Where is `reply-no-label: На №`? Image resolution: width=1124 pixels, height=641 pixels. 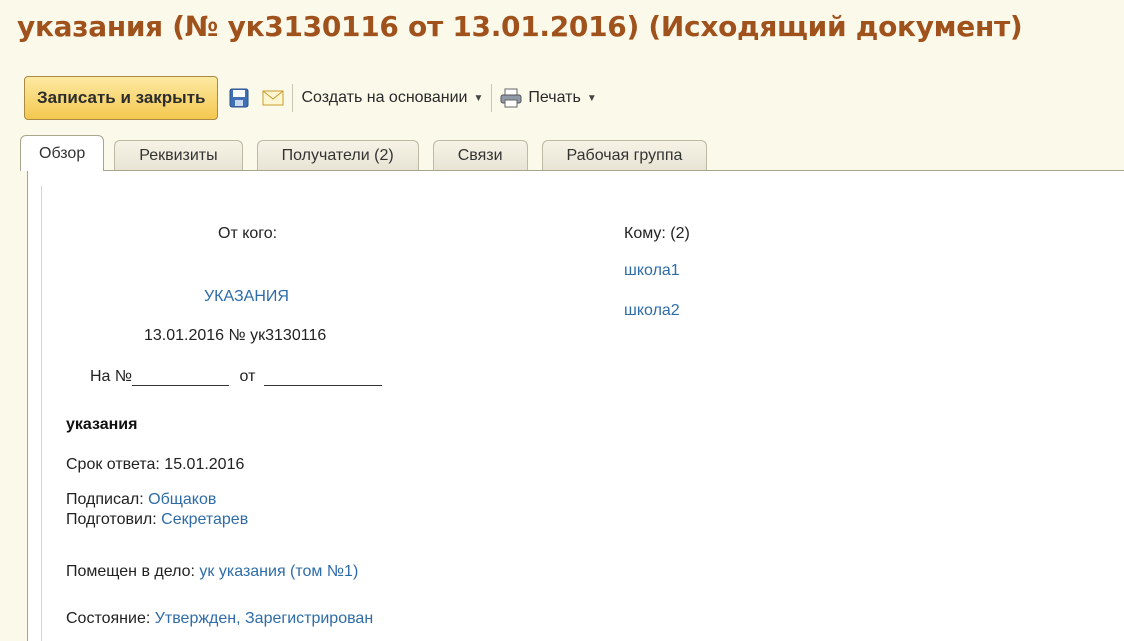
reply-no-label: На № is located at coordinates (111, 376).